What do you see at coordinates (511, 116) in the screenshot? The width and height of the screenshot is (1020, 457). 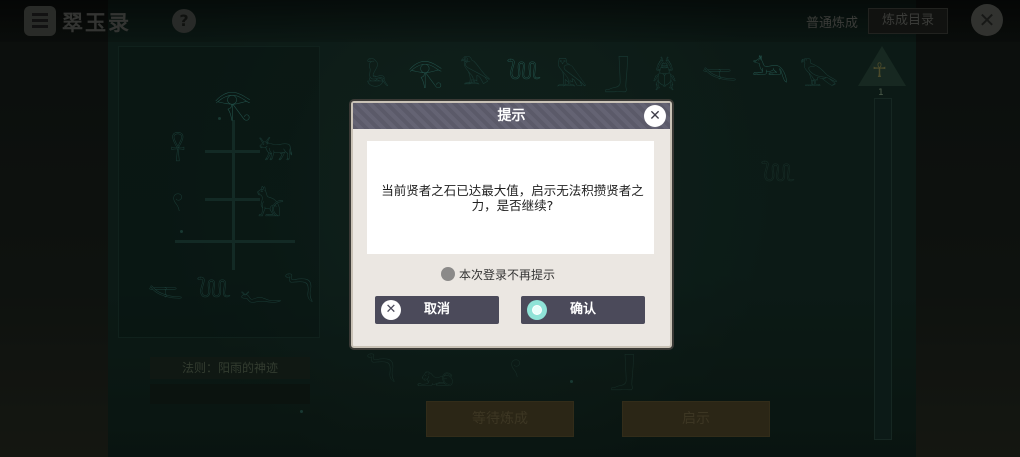 I see `dialog-title: 提示` at bounding box center [511, 116].